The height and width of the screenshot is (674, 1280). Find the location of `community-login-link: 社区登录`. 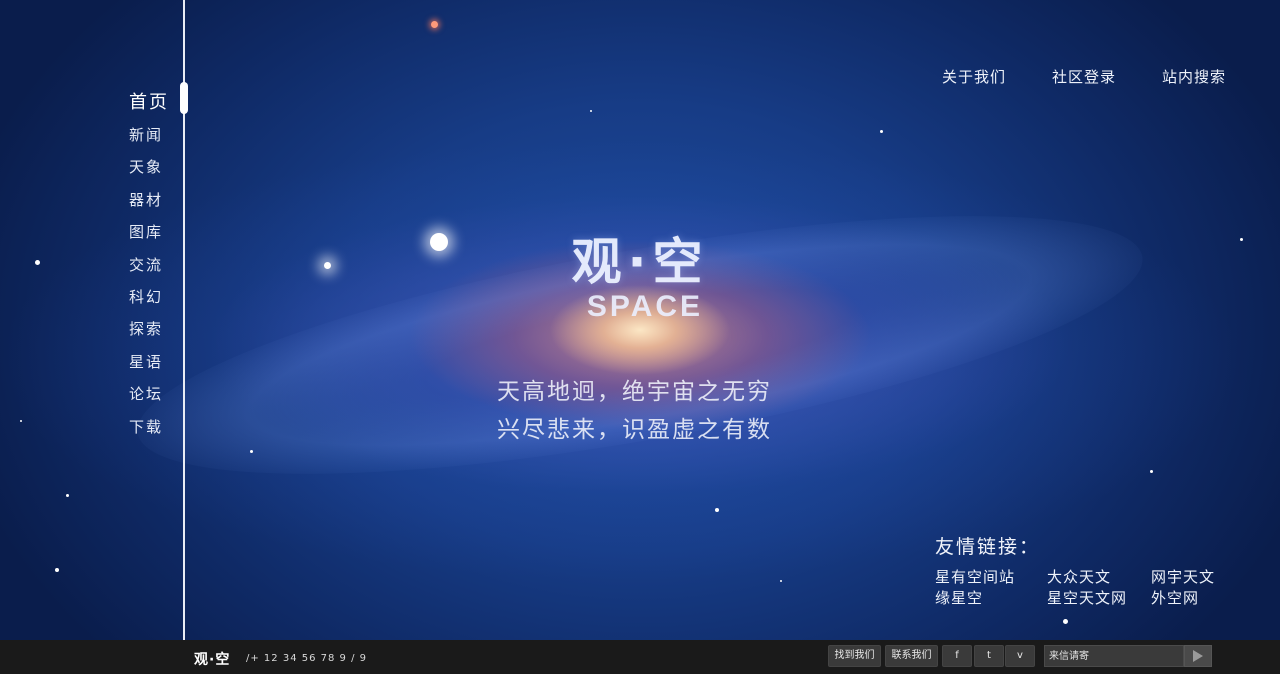

community-login-link: 社区登录 is located at coordinates (1084, 76).